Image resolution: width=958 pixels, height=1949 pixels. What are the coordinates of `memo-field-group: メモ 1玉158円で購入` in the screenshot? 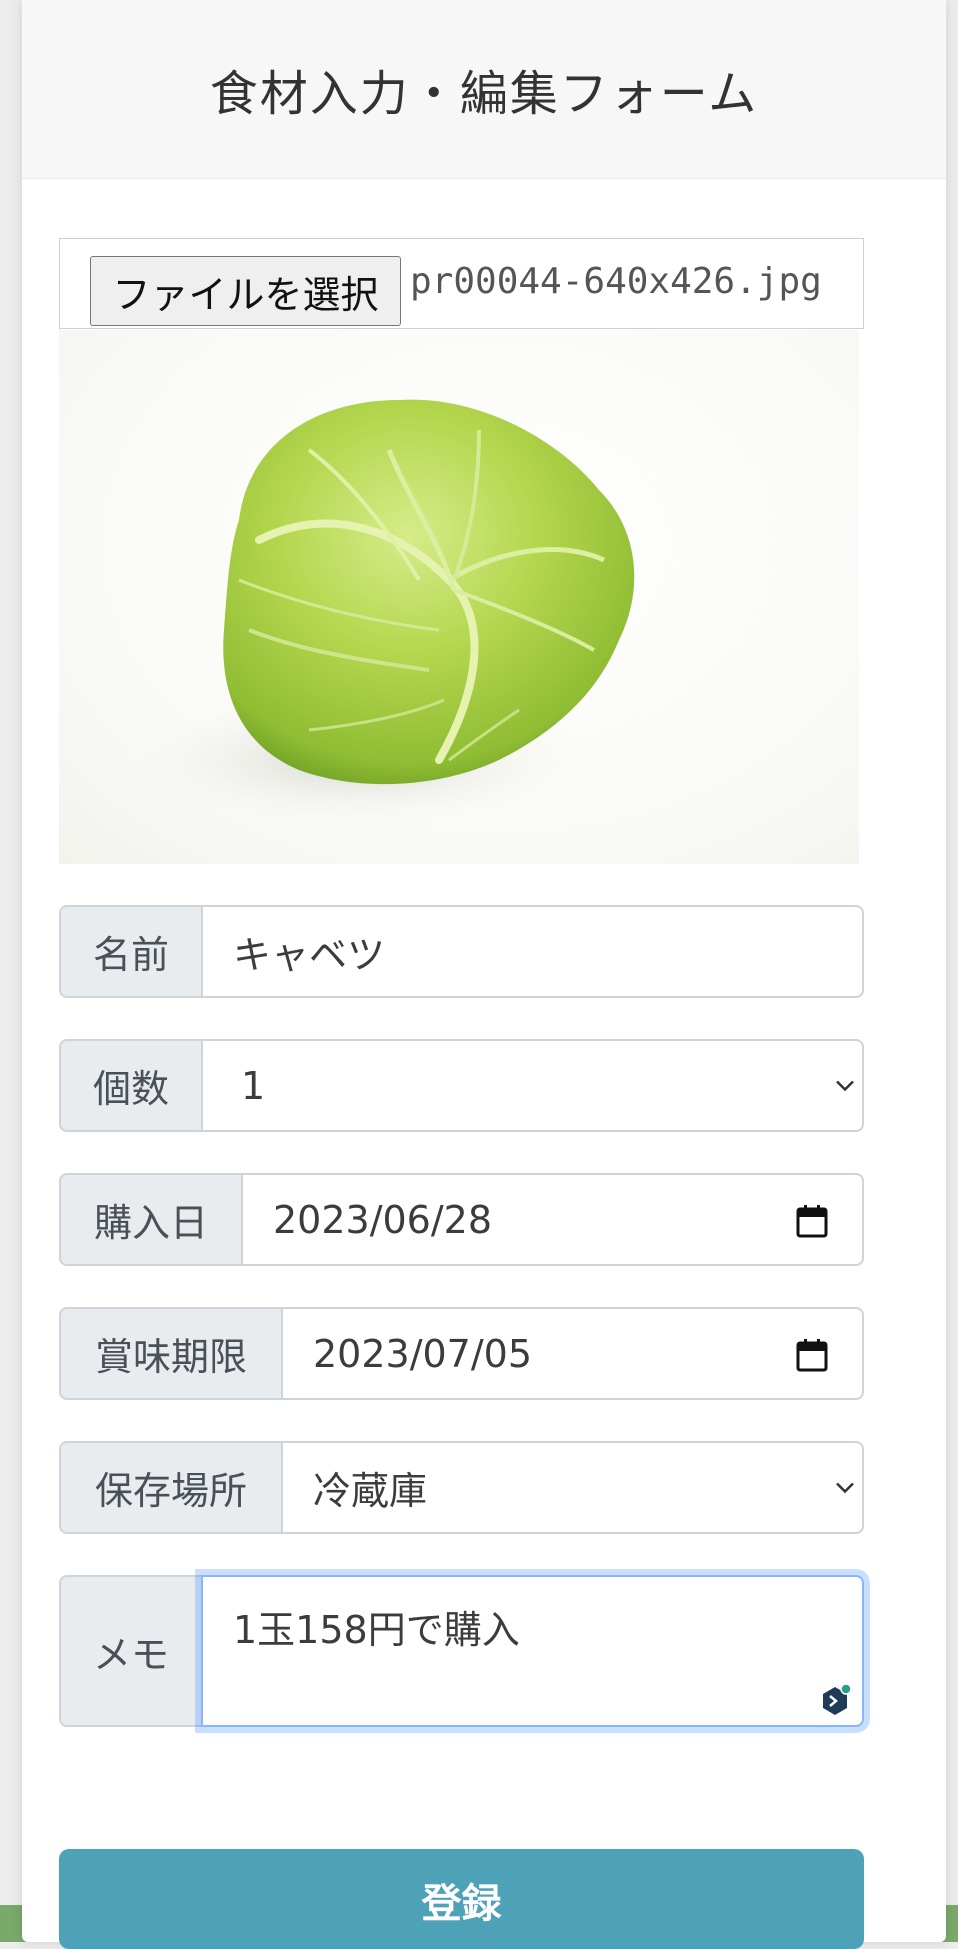 It's located at (461, 1651).